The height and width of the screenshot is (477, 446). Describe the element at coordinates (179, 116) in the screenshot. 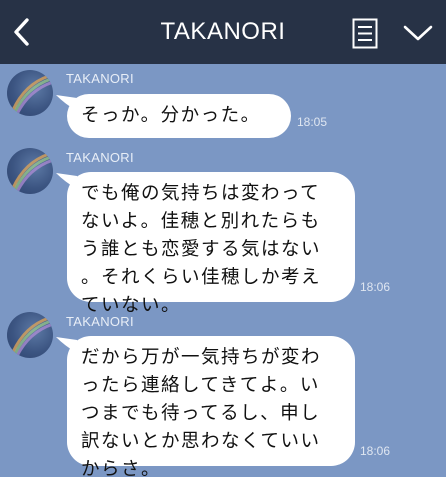

I see `message-bubble: そっか。分かった。` at that location.